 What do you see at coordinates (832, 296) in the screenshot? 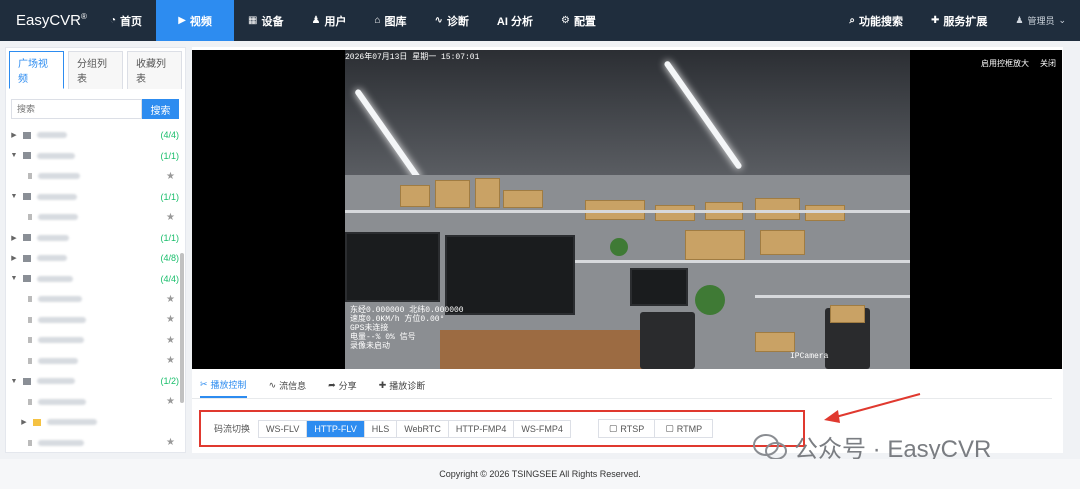
I see `shelf` at bounding box center [832, 296].